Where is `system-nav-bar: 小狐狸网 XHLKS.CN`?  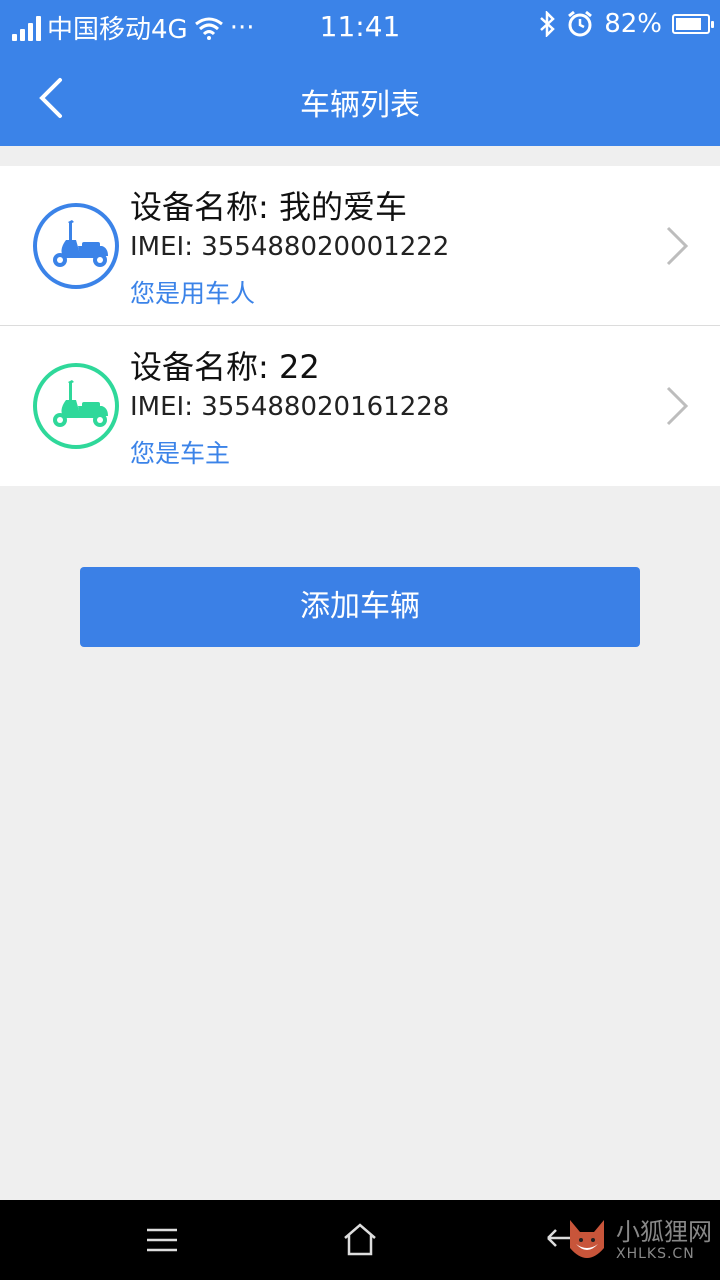 system-nav-bar: 小狐狸网 XHLKS.CN is located at coordinates (360, 1240).